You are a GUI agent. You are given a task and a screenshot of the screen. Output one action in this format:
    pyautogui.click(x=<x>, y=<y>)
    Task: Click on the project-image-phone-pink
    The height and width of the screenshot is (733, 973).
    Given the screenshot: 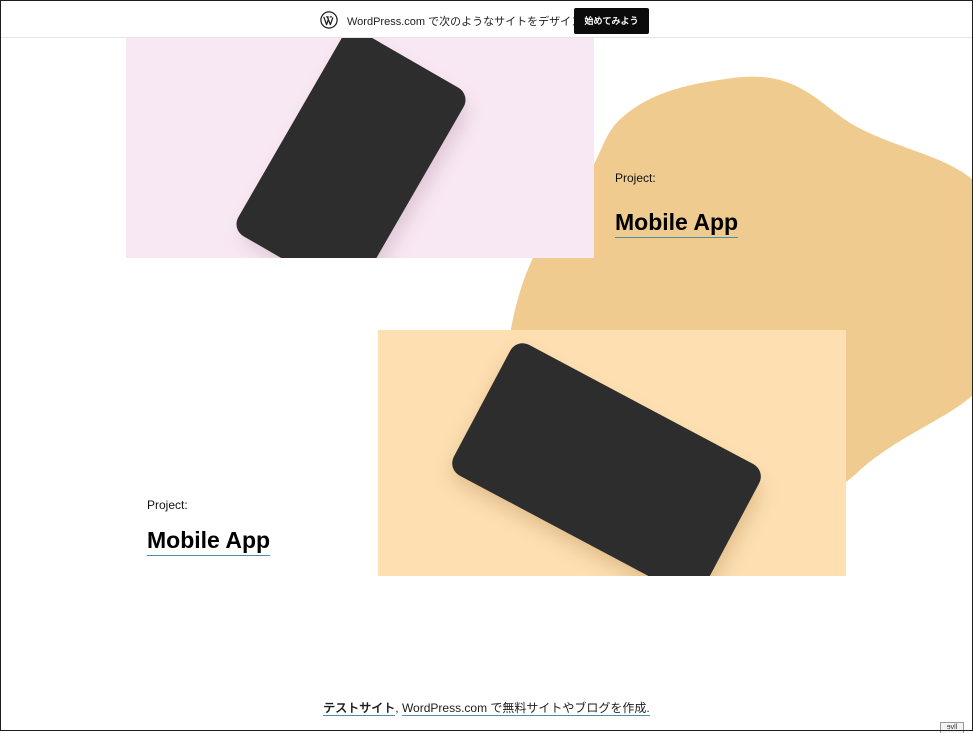 What is the action you would take?
    pyautogui.click(x=360, y=147)
    